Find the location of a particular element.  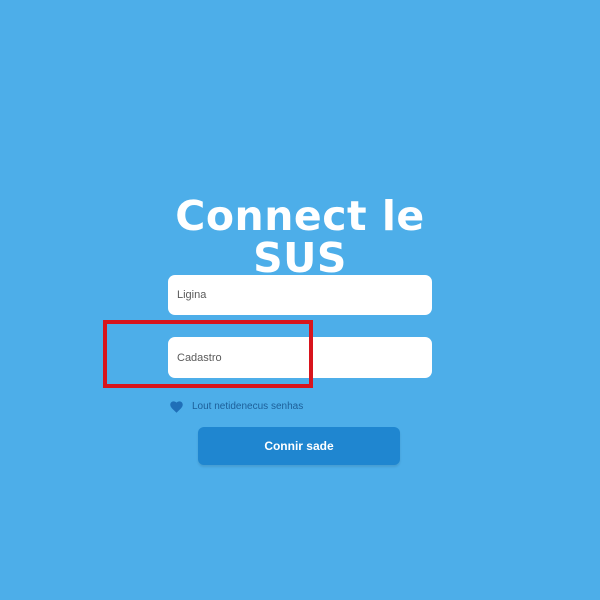

cadastro-input is located at coordinates (300, 357).